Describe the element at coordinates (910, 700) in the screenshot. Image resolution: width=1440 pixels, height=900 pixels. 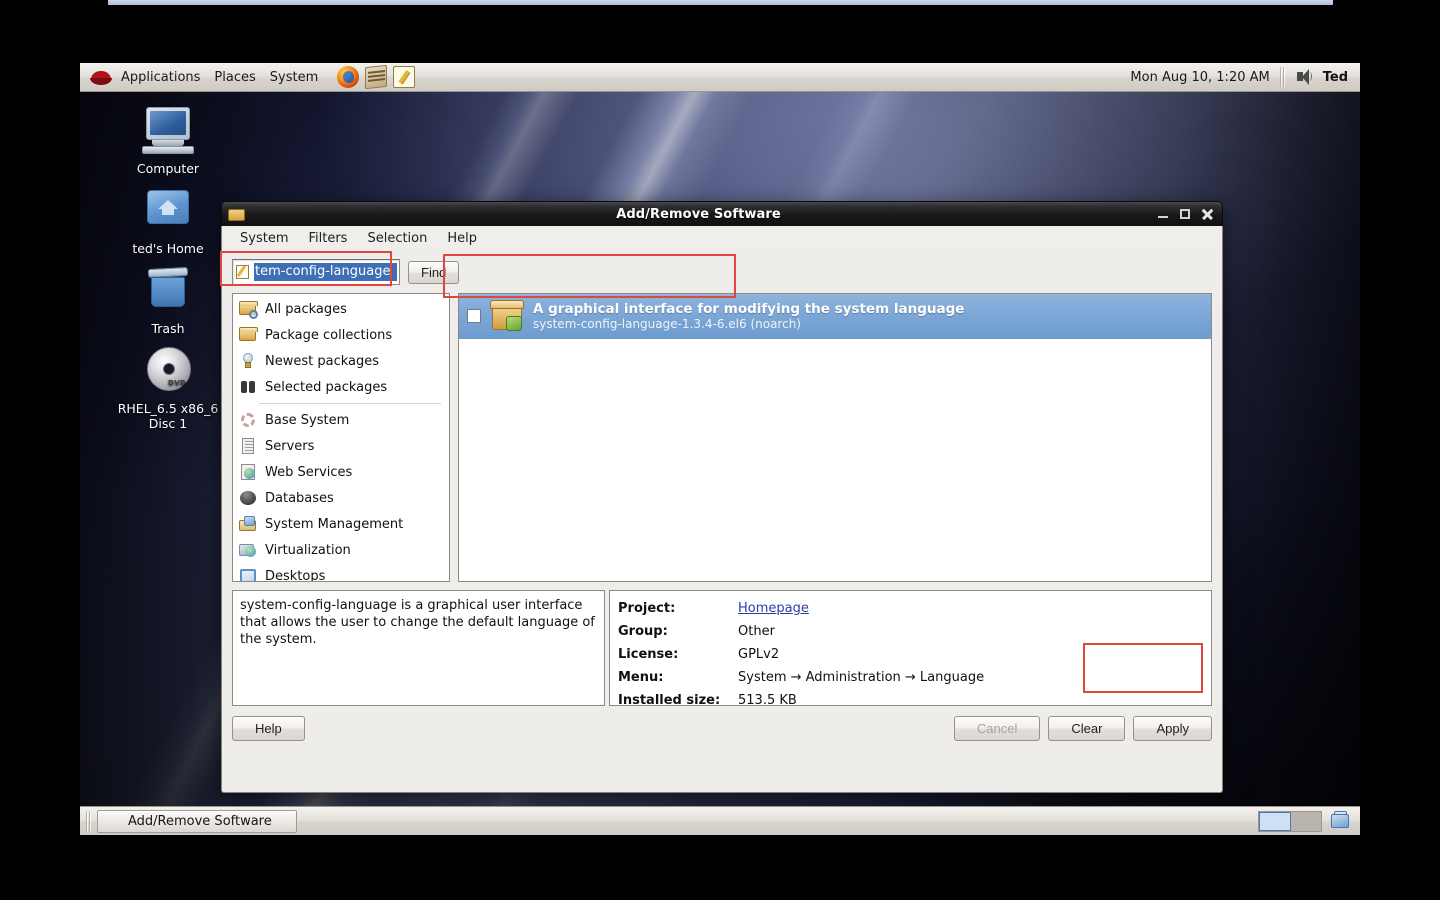
I see `detail-row-installed-size: Installed size: 513.5 KB` at that location.